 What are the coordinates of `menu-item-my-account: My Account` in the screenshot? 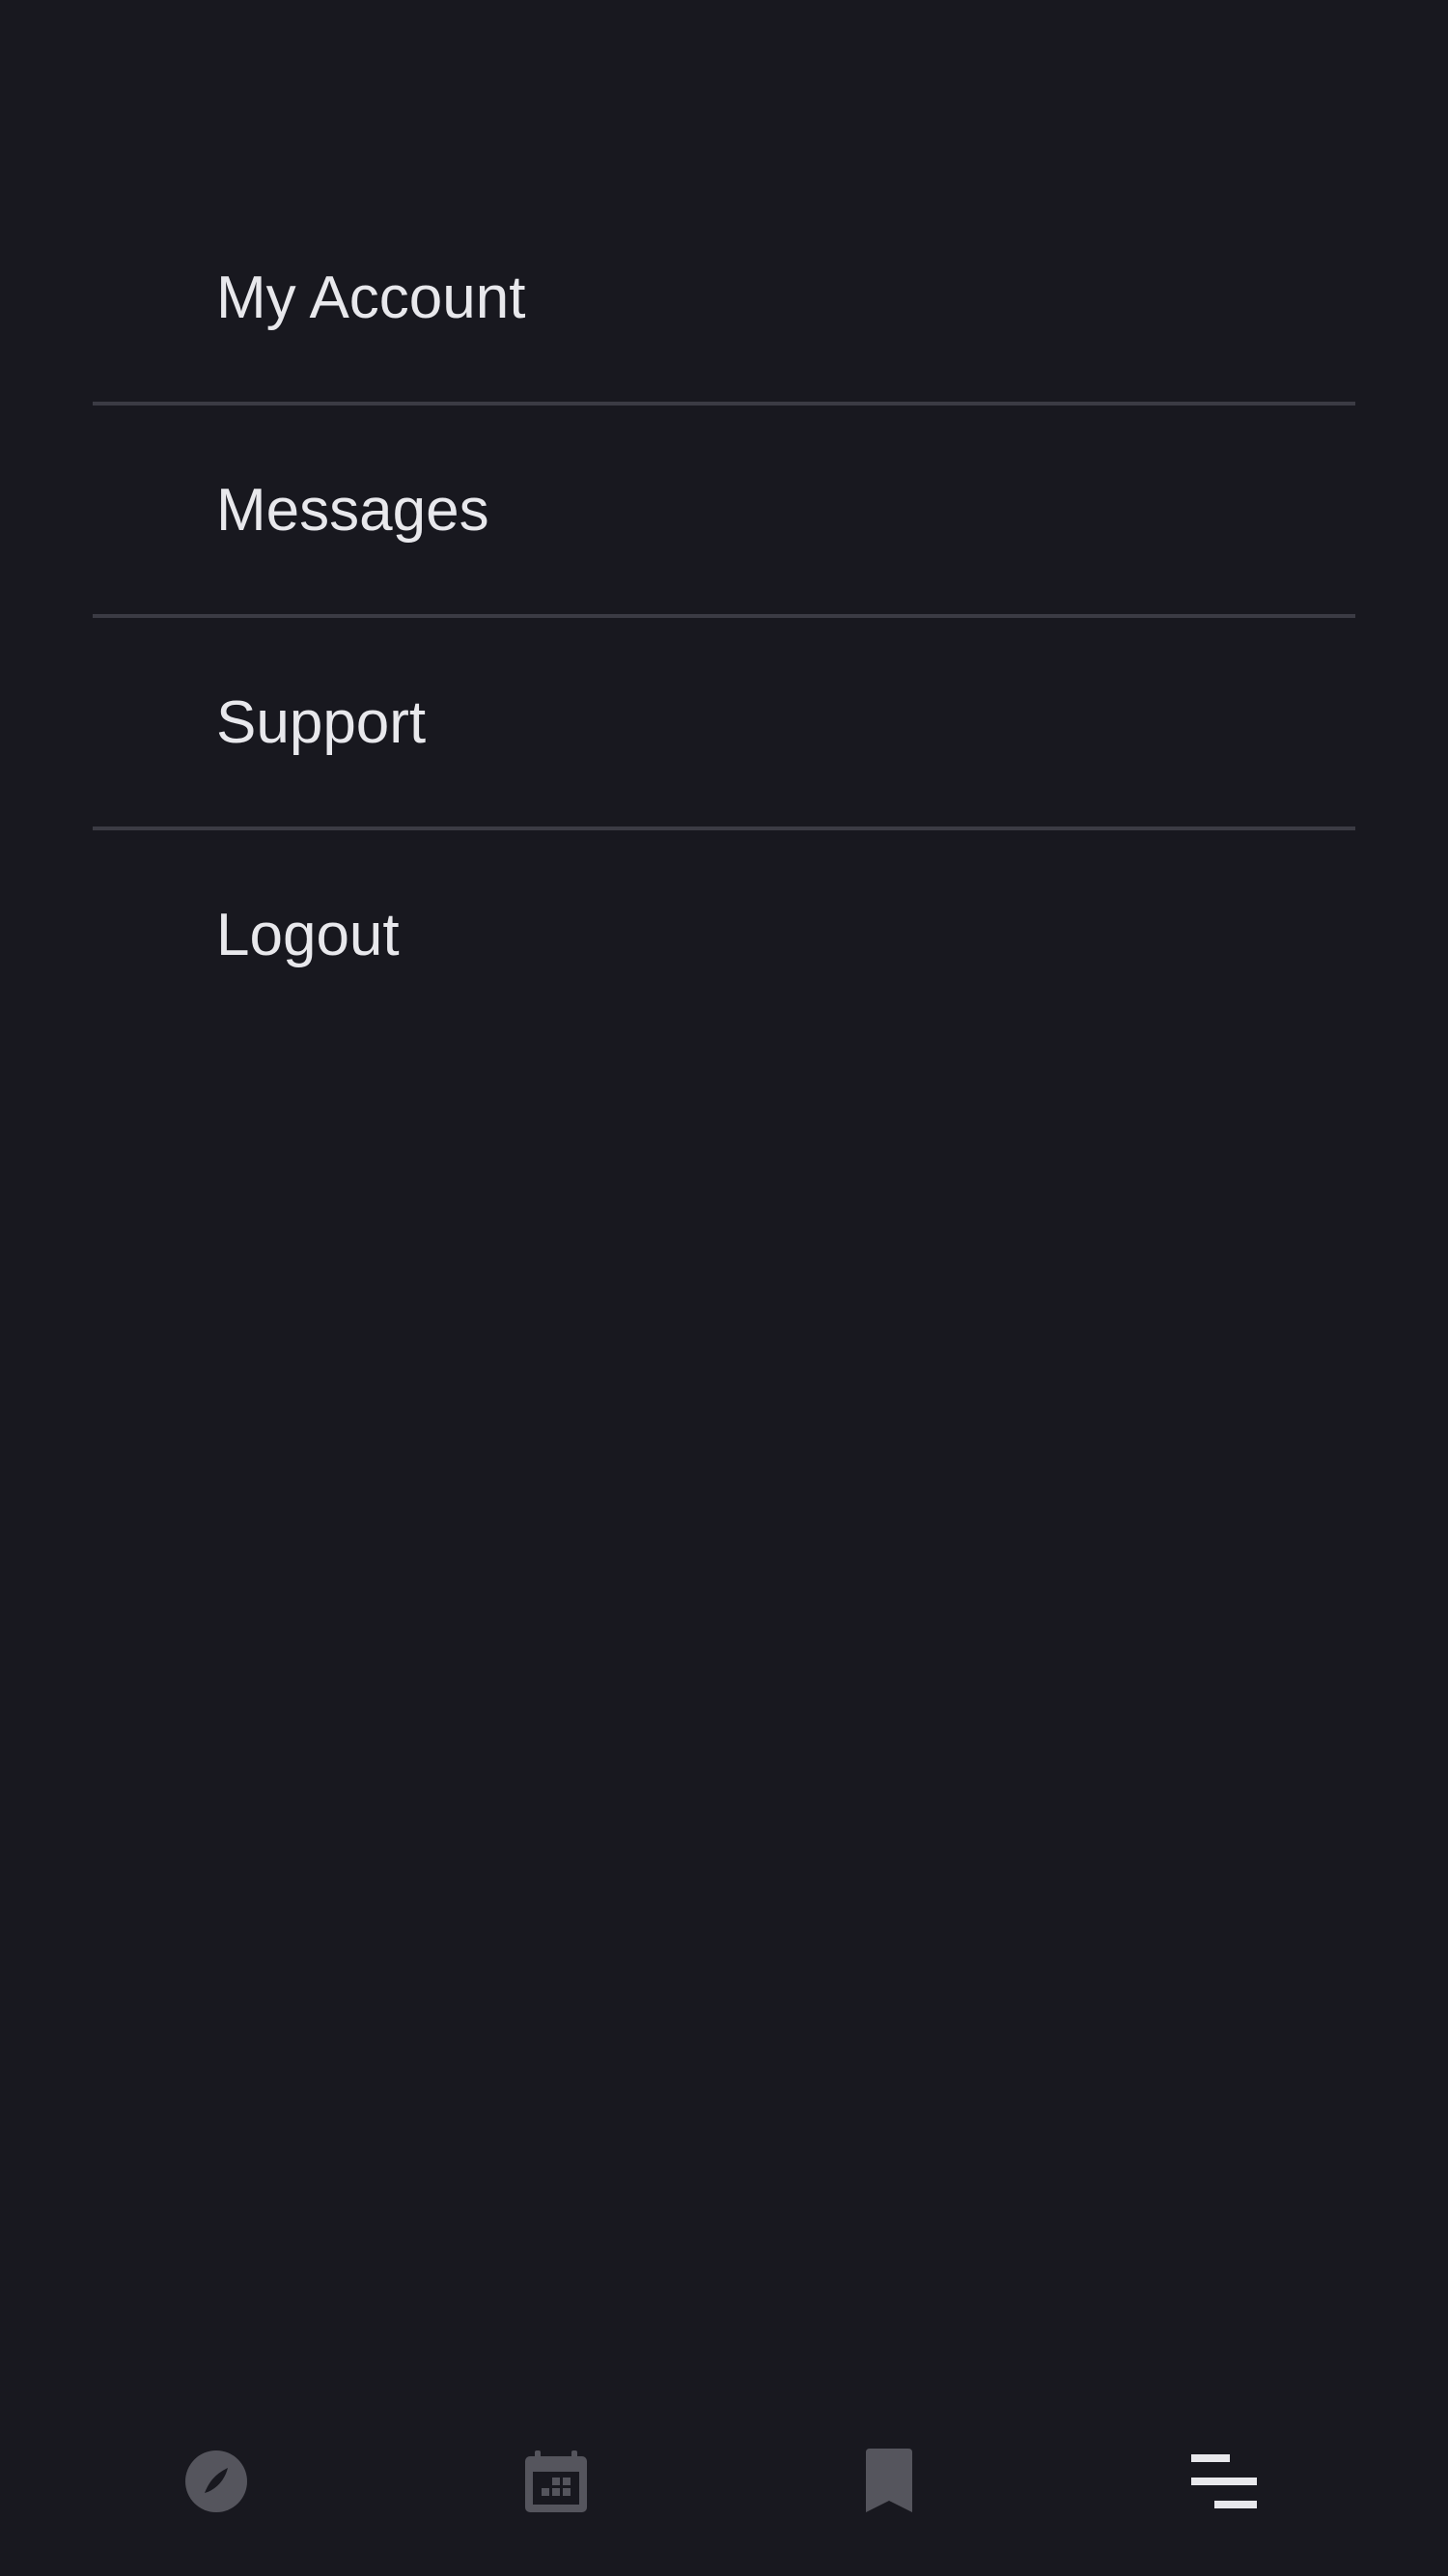 It's located at (724, 297).